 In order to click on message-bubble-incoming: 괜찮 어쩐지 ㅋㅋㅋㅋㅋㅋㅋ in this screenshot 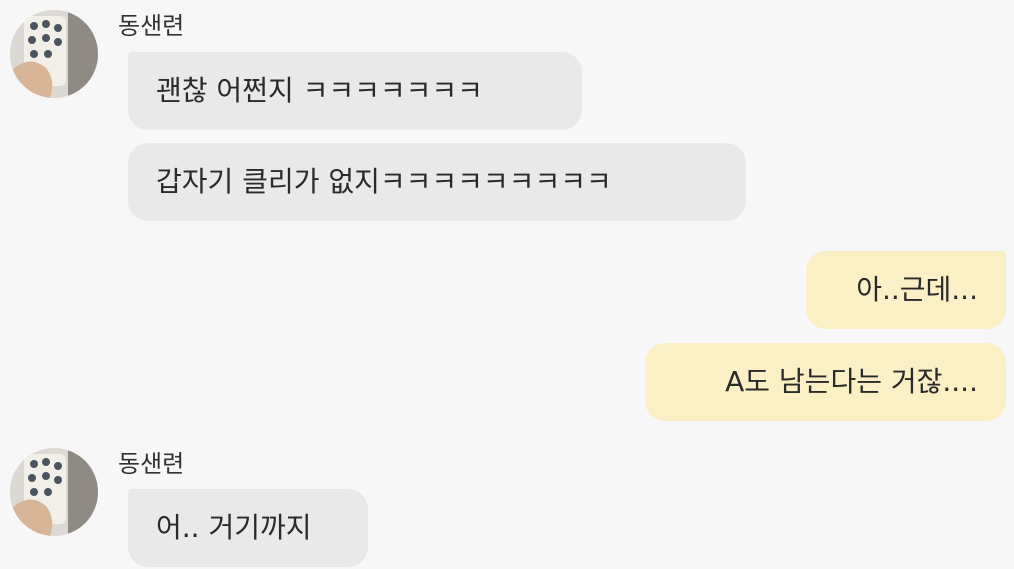, I will do `click(355, 91)`.